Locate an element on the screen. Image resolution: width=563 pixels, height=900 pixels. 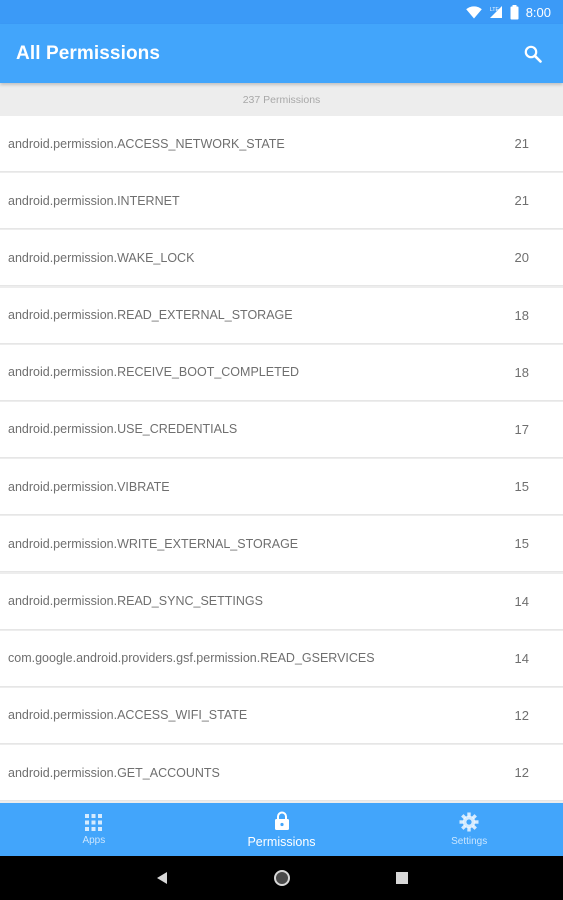
app-count: 17 is located at coordinates (521, 429).